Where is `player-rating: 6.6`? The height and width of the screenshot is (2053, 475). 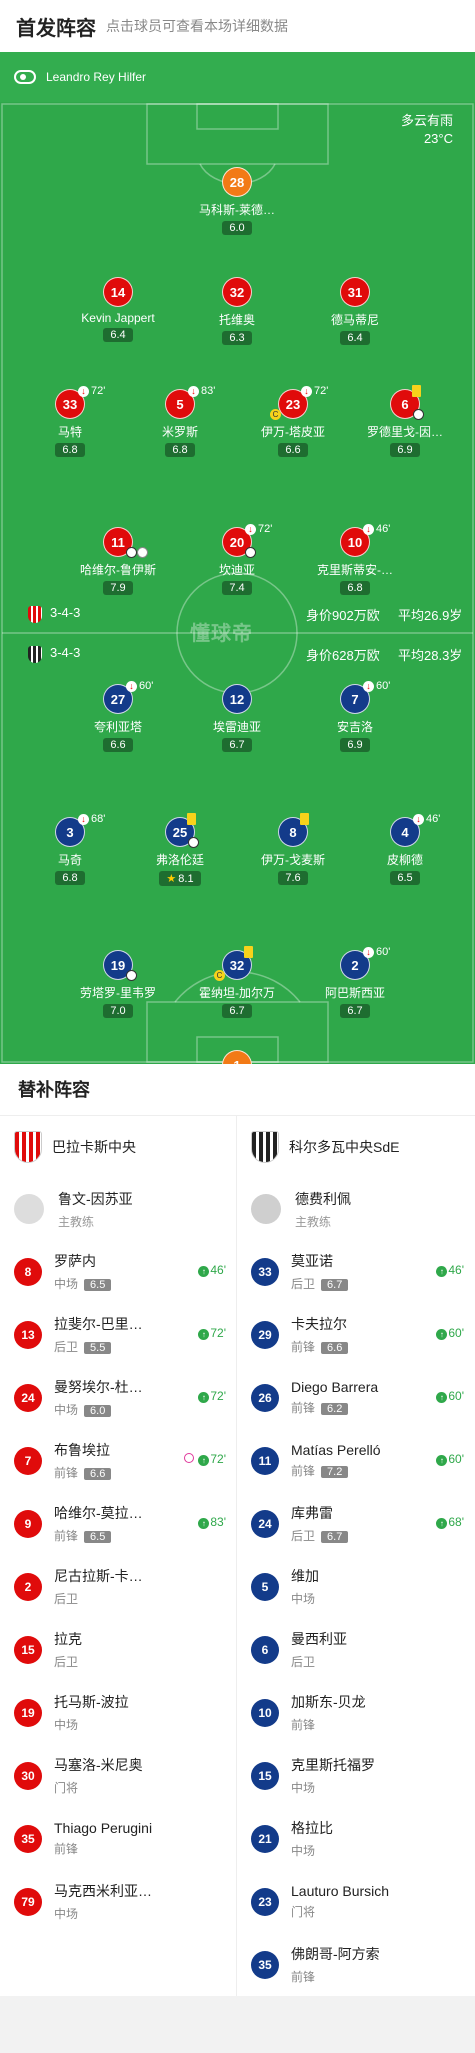 player-rating: 6.6 is located at coordinates (293, 450).